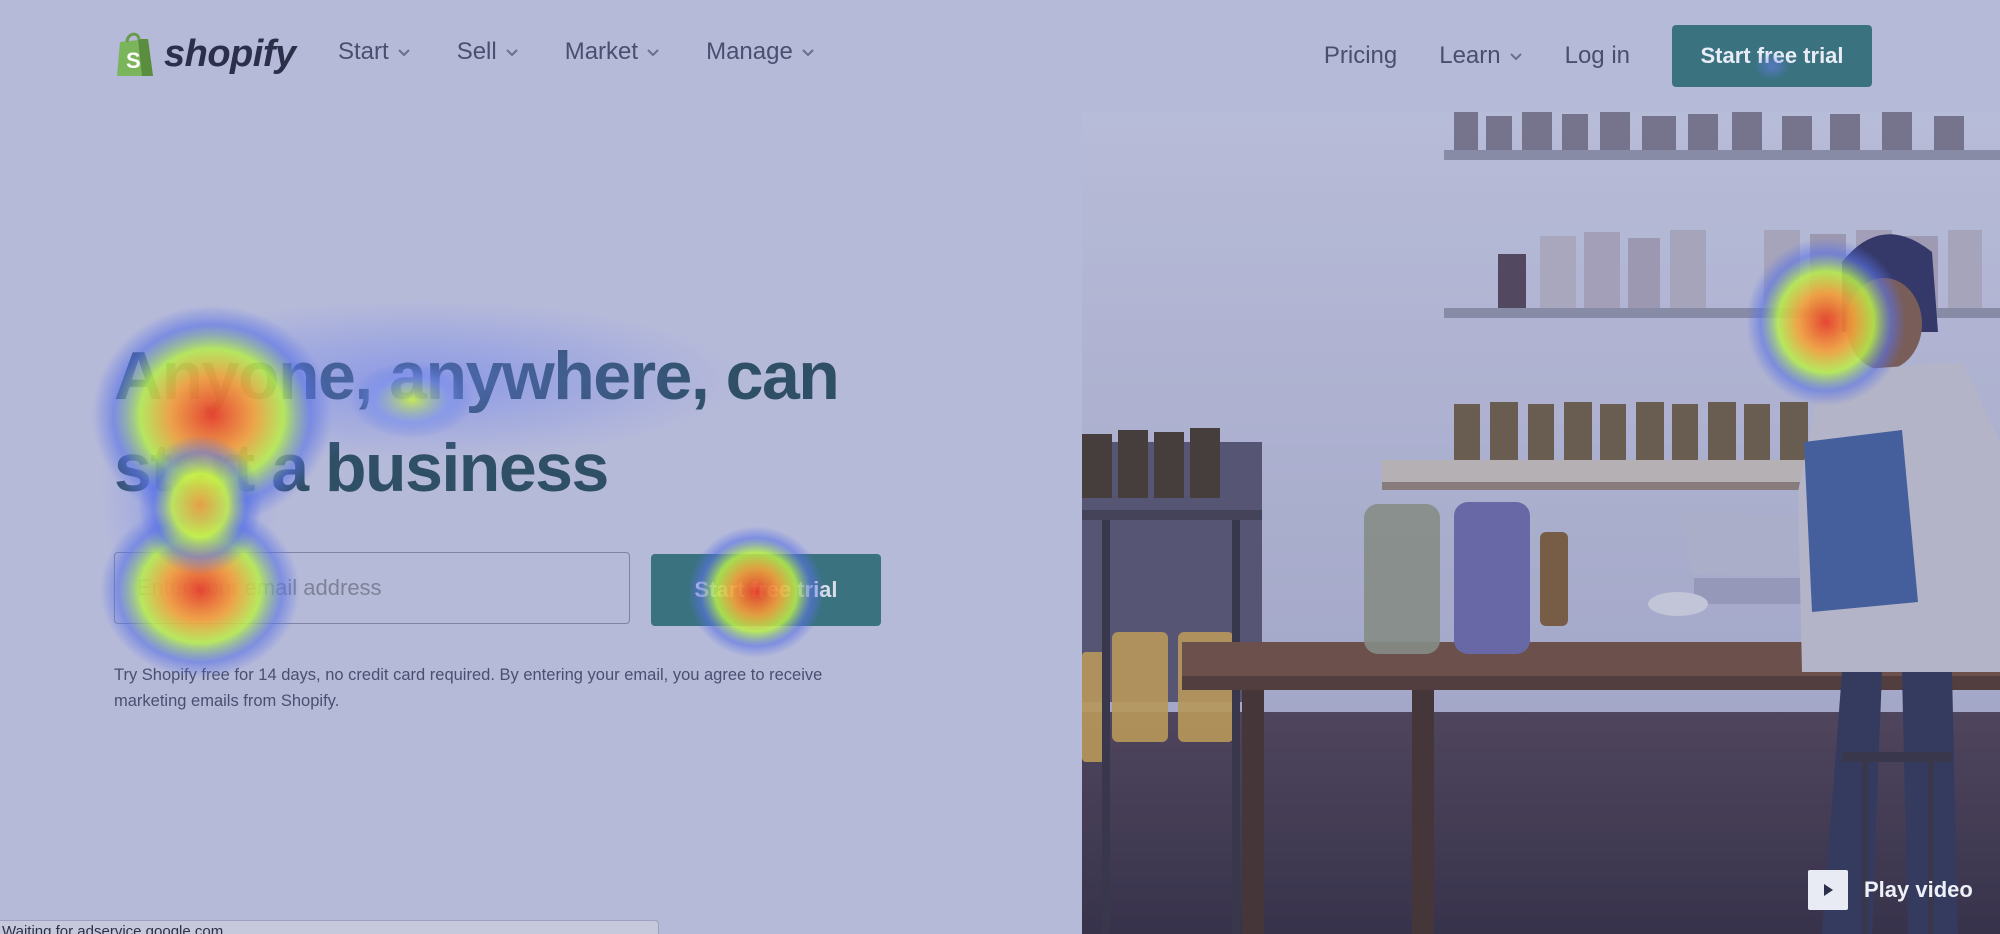 The width and height of the screenshot is (2000, 934). I want to click on primary-nav: Start Sell Market Manage, so click(599, 52).